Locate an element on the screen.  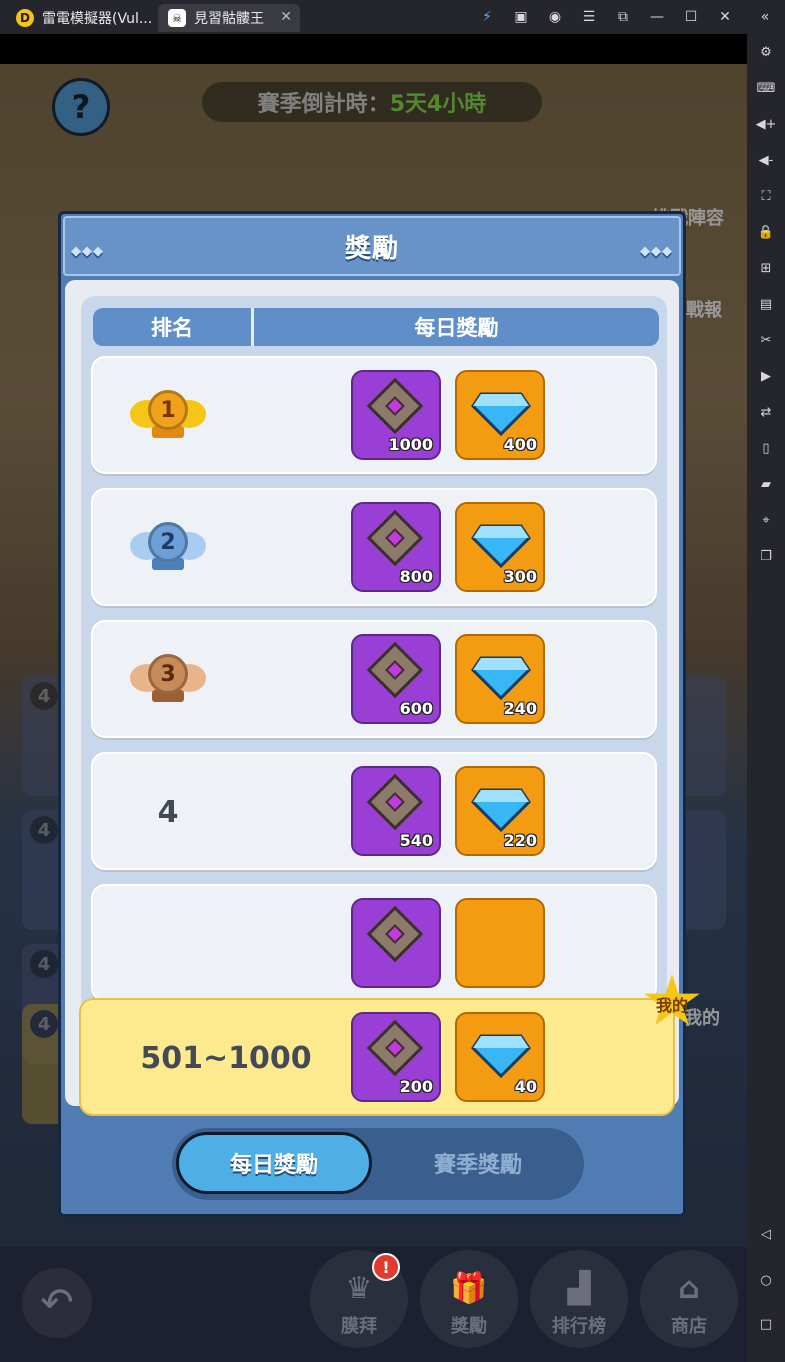
rank-medal-bronze: 3 is located at coordinates (168, 680).